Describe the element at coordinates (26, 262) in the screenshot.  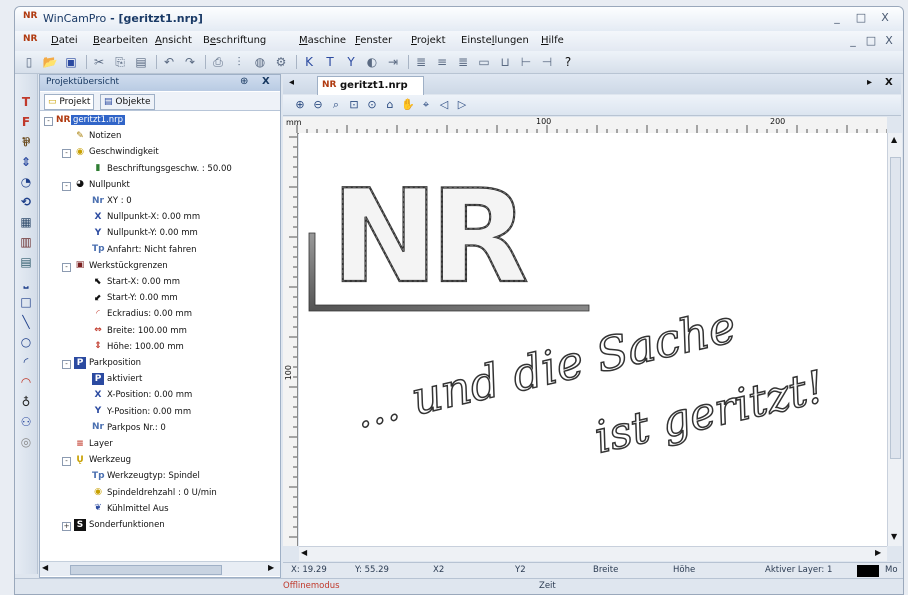
I see `block-tool-icon: ▤` at that location.